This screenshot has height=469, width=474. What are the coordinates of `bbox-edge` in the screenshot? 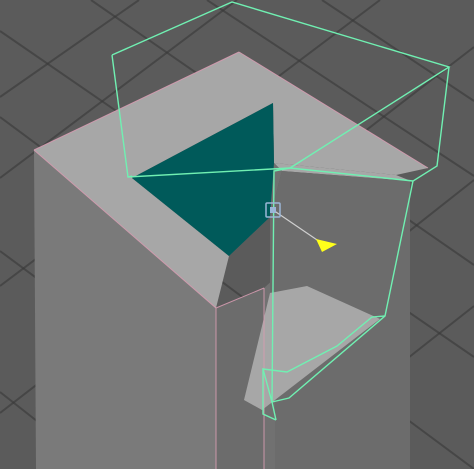 It's located at (130, 176).